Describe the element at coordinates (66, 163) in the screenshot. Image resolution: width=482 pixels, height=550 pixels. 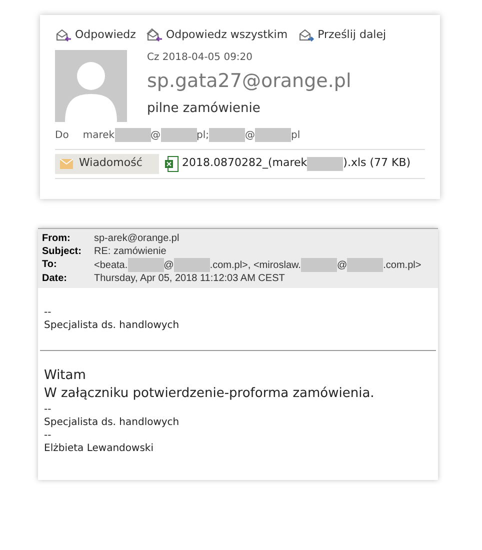
I see `envelope-icon` at that location.